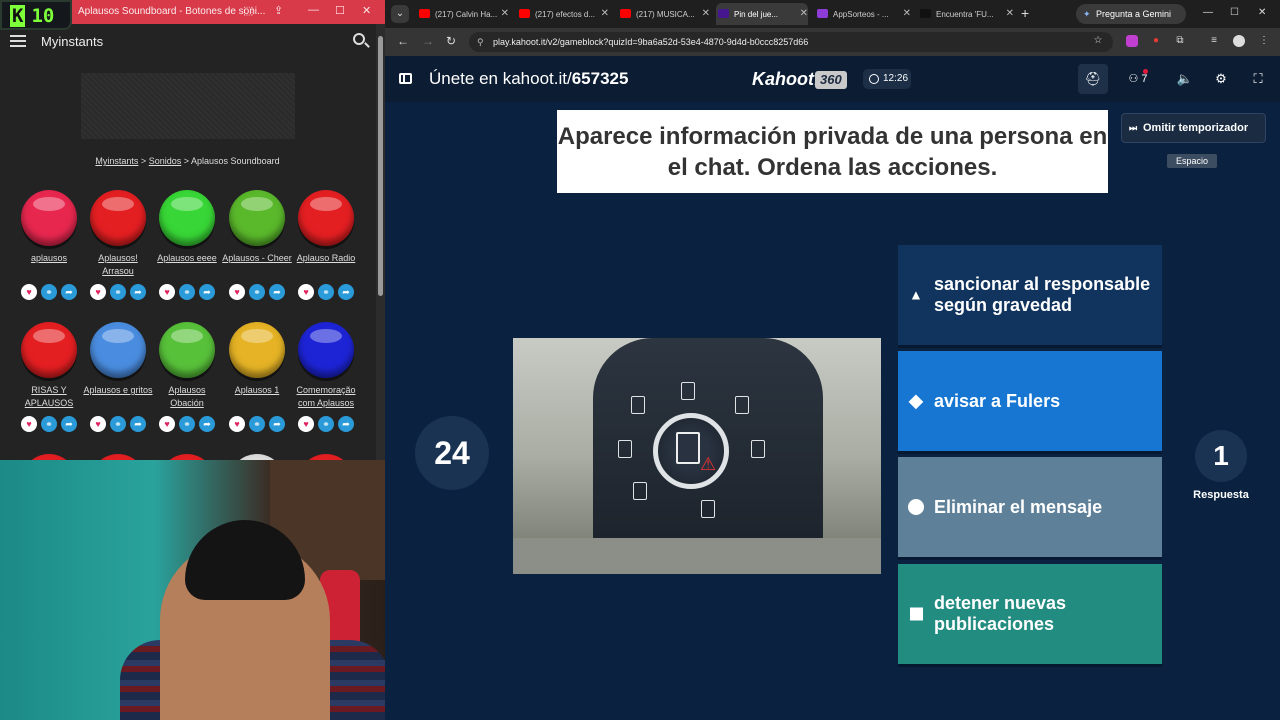 The height and width of the screenshot is (720, 1280). I want to click on answer-option-3: Eliminar el mensaje, so click(1030, 507).